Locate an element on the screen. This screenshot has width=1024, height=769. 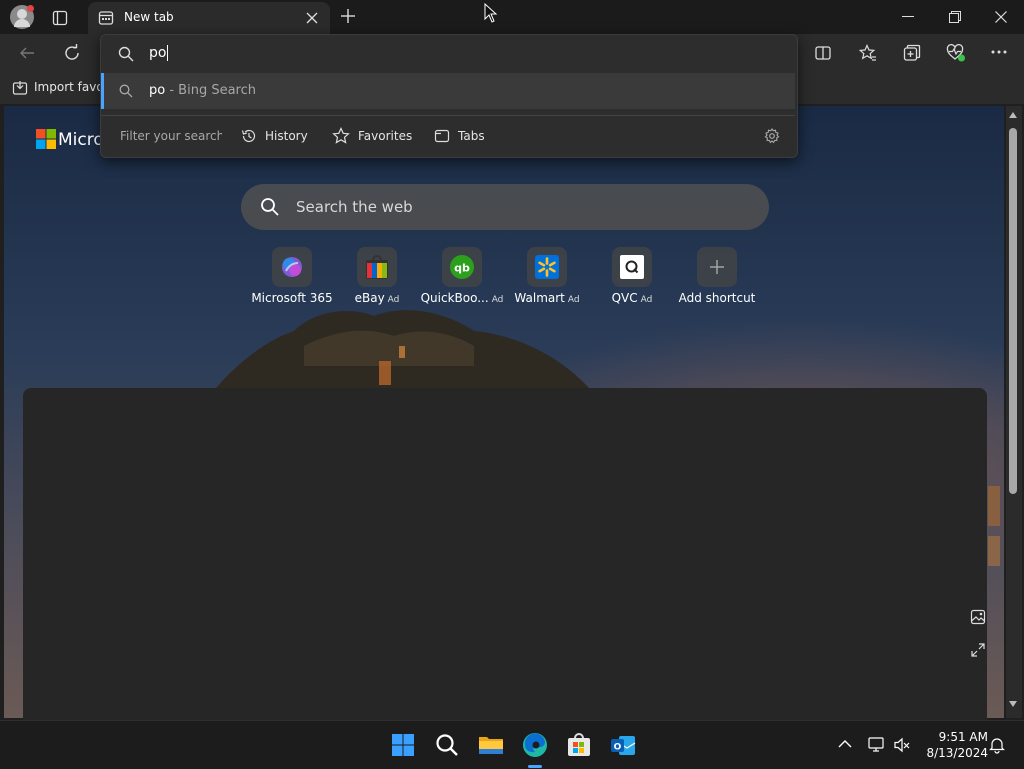
clock-date: 8/13/2024 is located at coordinates (953, 753).